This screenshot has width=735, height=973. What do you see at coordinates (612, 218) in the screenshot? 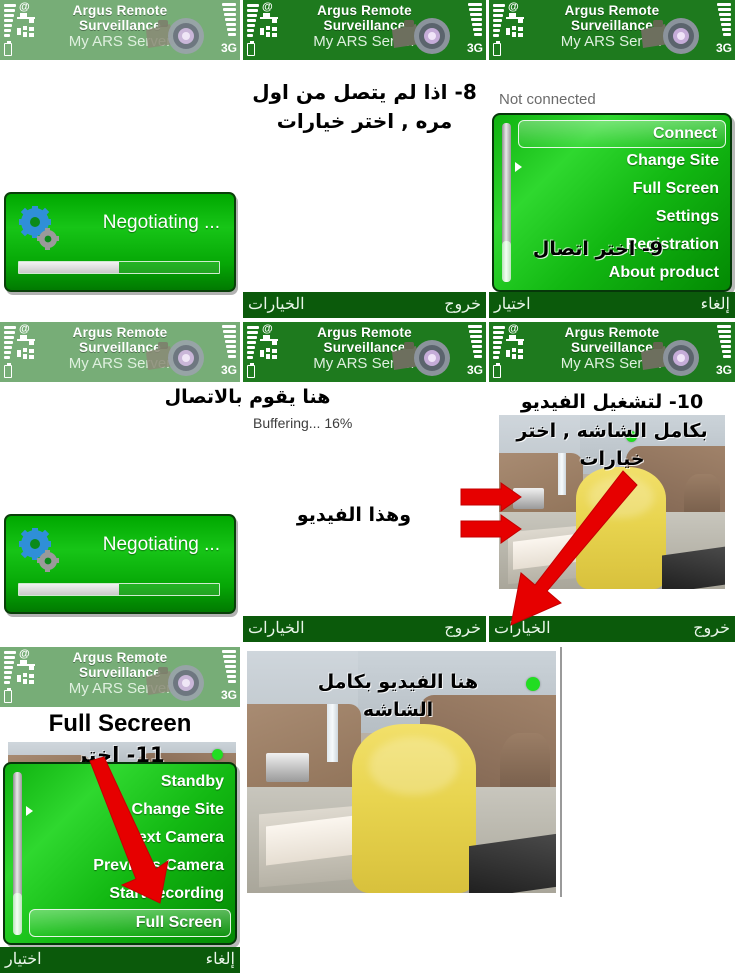
I see `menu-item-settings: Settings` at bounding box center [612, 218].